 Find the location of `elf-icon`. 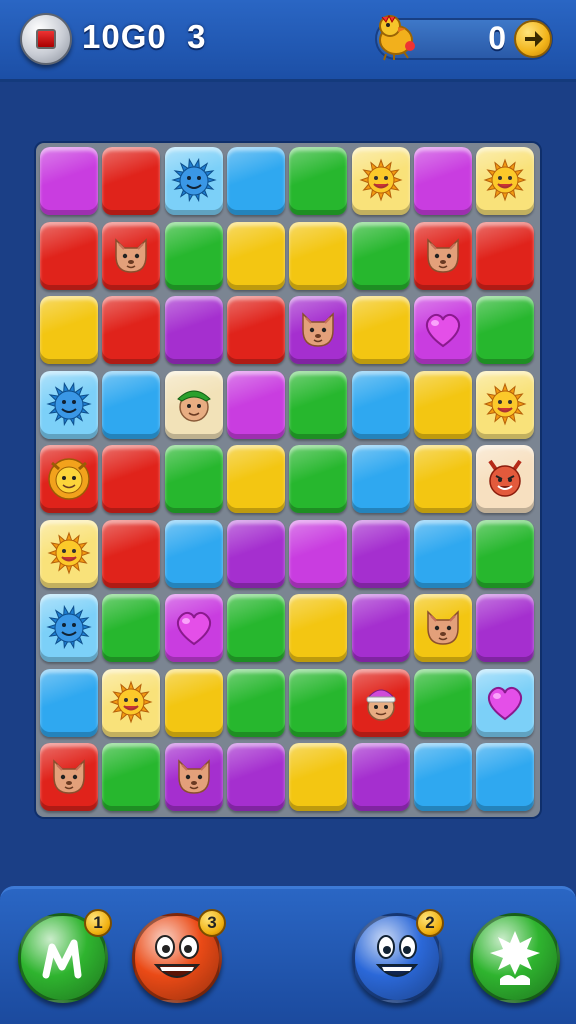

elf-icon is located at coordinates (194, 404).